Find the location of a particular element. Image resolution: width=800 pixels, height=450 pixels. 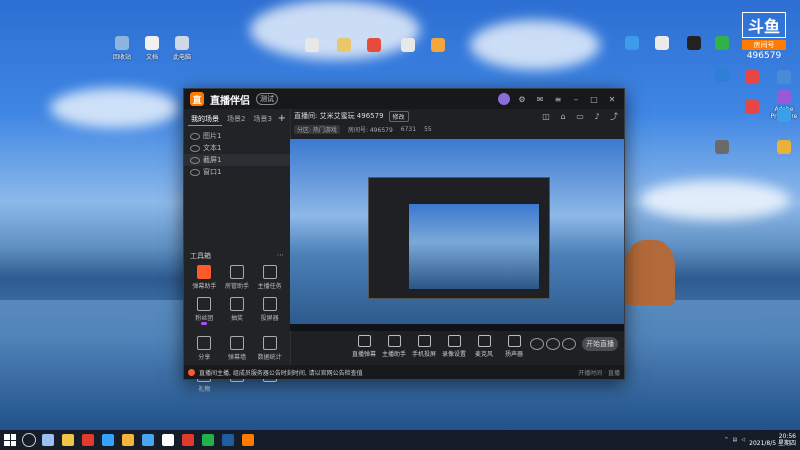

tool-label: 投屏器 is located at coordinates (269, 318).